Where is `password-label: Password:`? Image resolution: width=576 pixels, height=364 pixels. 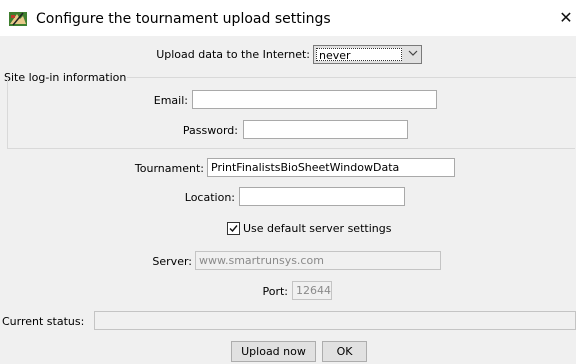 password-label: Password: is located at coordinates (210, 130).